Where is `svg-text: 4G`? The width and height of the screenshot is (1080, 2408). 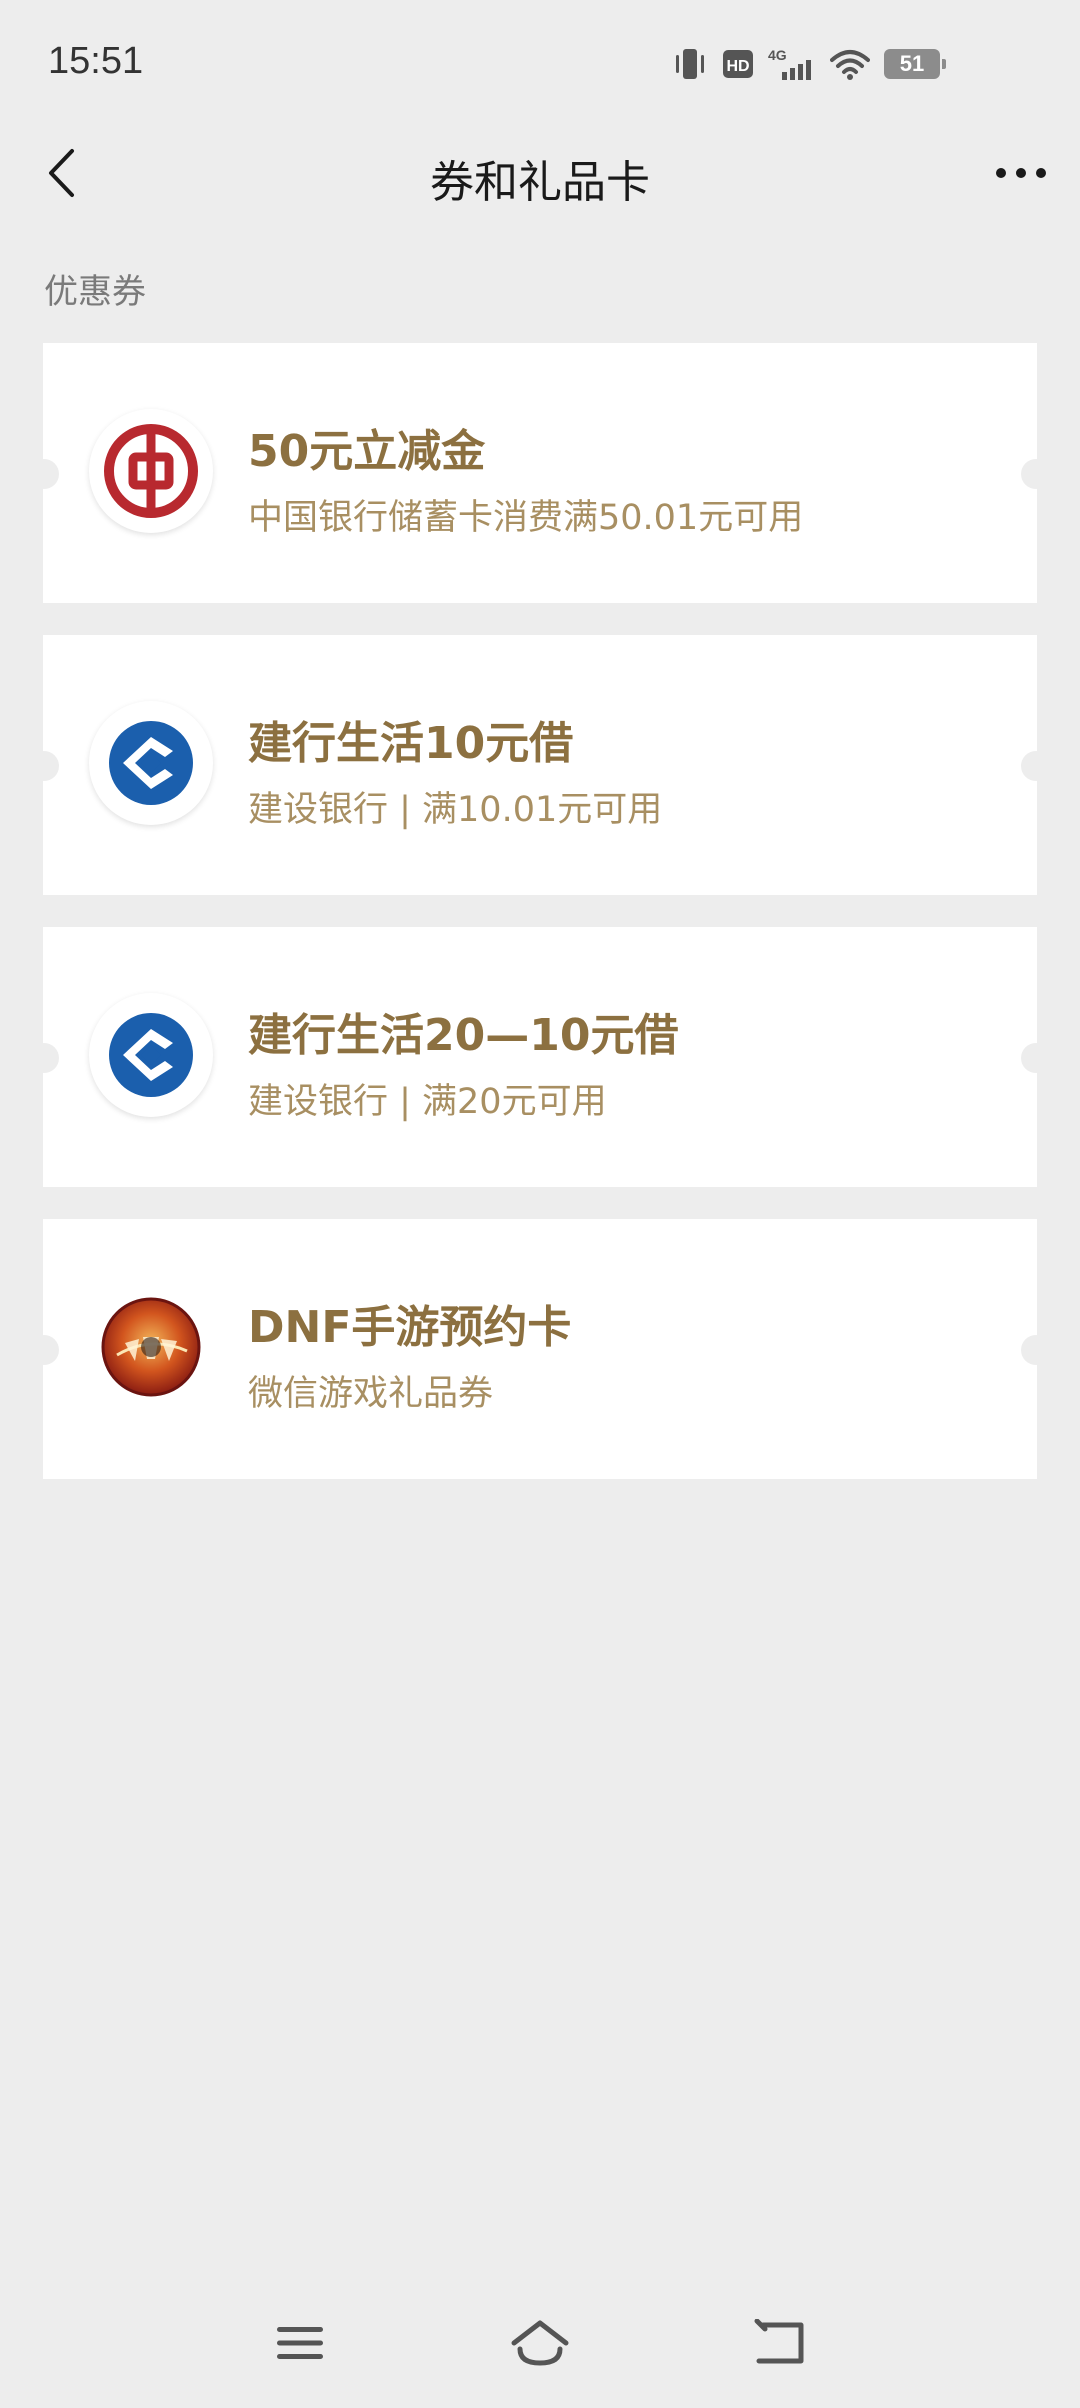 svg-text: 4G is located at coordinates (777, 55).